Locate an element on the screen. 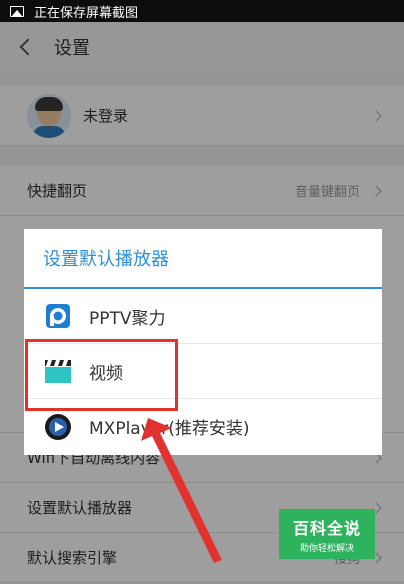 The width and height of the screenshot is (404, 584). watermark-subtitle: 助你轻松解决 is located at coordinates (326, 549).